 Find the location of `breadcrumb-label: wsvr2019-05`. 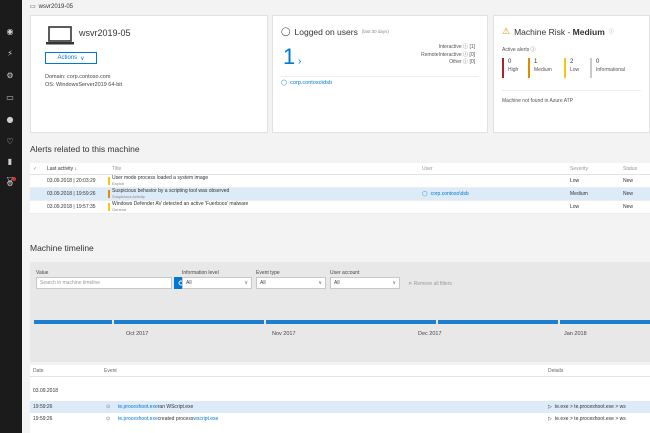

breadcrumb-label: wsvr2019-05 is located at coordinates (56, 7).